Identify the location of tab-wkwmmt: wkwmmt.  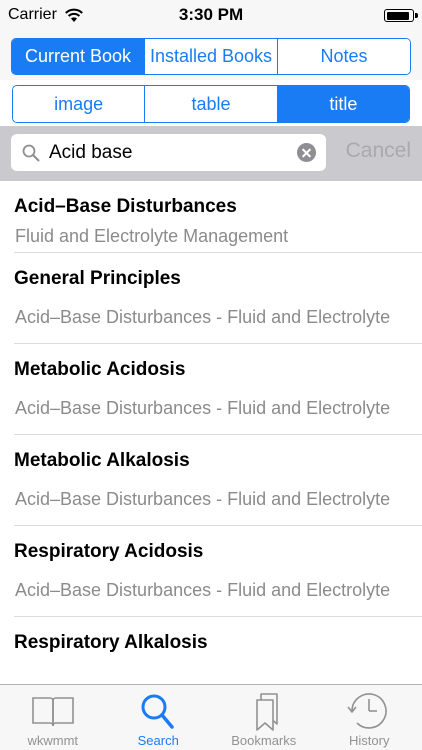
(53, 717).